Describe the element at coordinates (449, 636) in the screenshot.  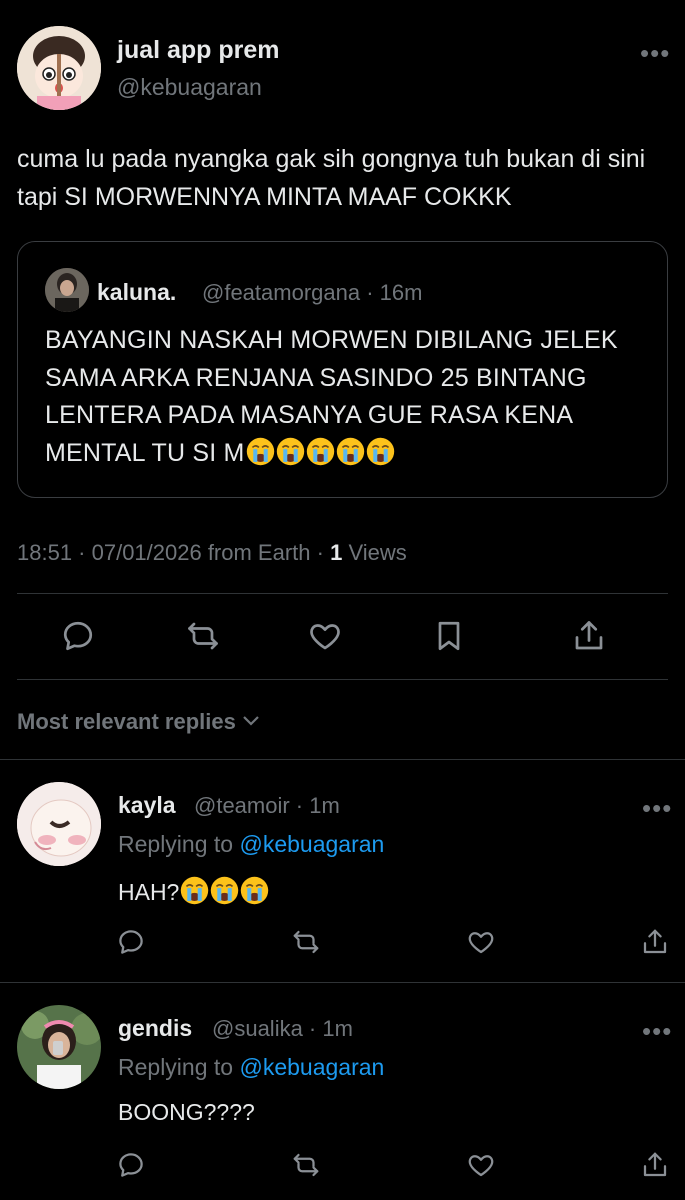
I see `bookmark-icon` at that location.